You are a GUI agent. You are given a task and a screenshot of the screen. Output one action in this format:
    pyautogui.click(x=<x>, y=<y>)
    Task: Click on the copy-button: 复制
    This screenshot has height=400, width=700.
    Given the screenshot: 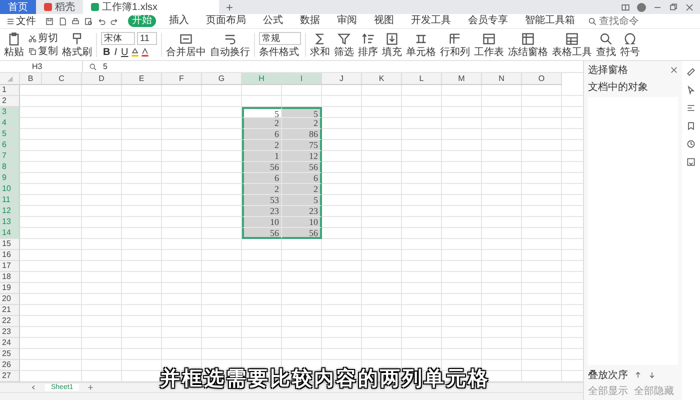 What is the action you would take?
    pyautogui.click(x=43, y=51)
    